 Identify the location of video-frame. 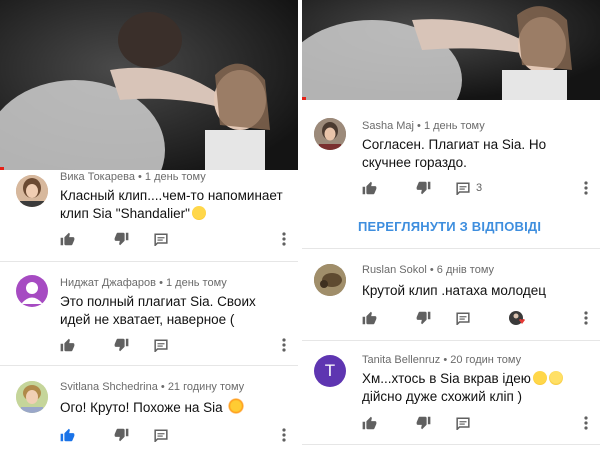
(451, 50).